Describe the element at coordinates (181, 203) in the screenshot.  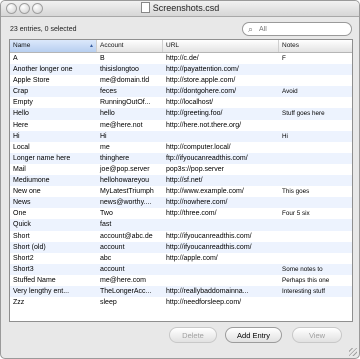
I see `table-row: News news@worthy.... http://nowhere.com/` at that location.